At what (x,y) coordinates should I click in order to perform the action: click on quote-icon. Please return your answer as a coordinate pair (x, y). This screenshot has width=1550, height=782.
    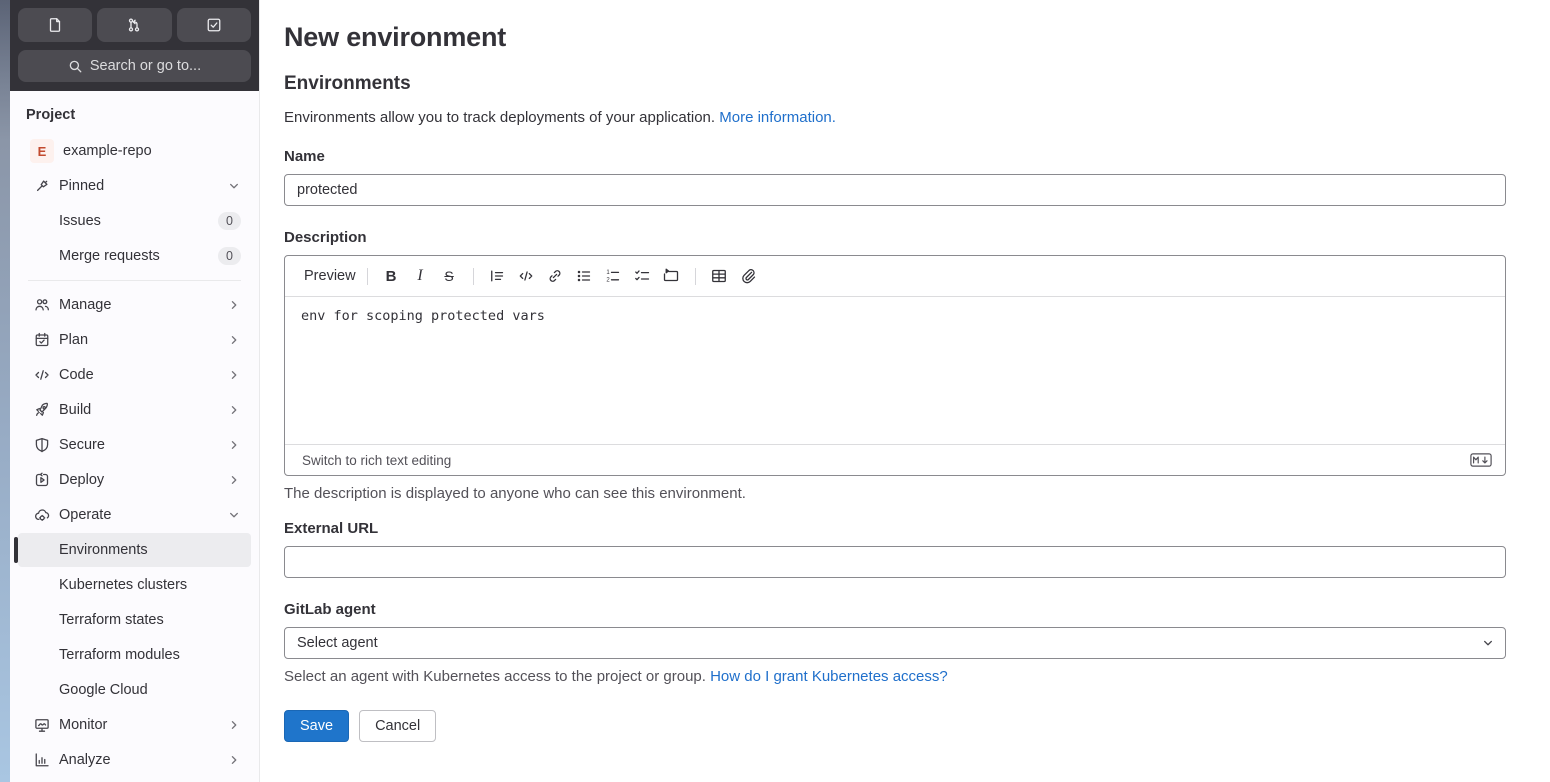
    Looking at the image, I should click on (497, 276).